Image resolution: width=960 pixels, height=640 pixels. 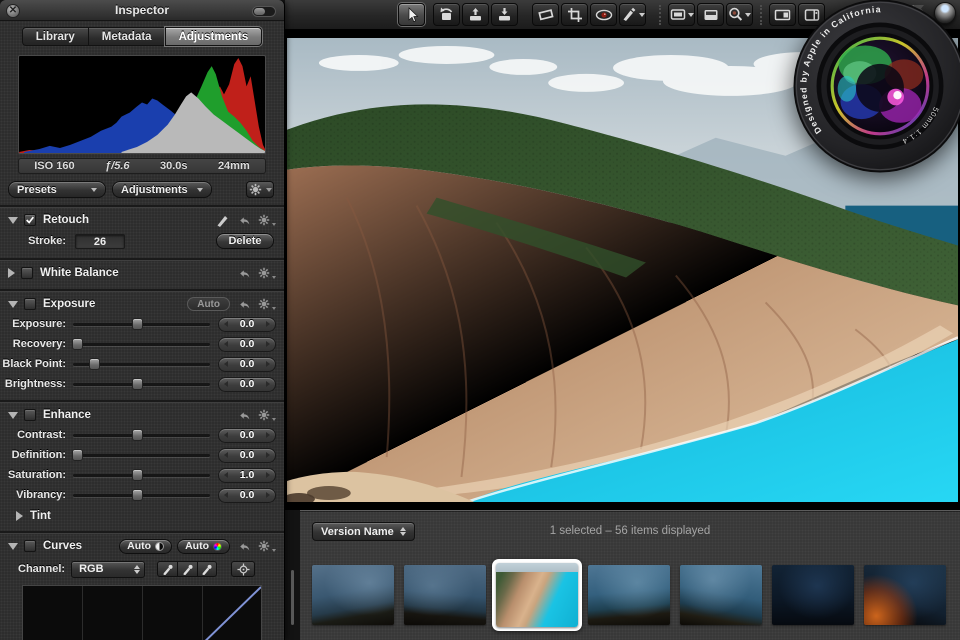 What do you see at coordinates (207, 569) in the screenshot?
I see `white-point-eyedropper-button` at bounding box center [207, 569].